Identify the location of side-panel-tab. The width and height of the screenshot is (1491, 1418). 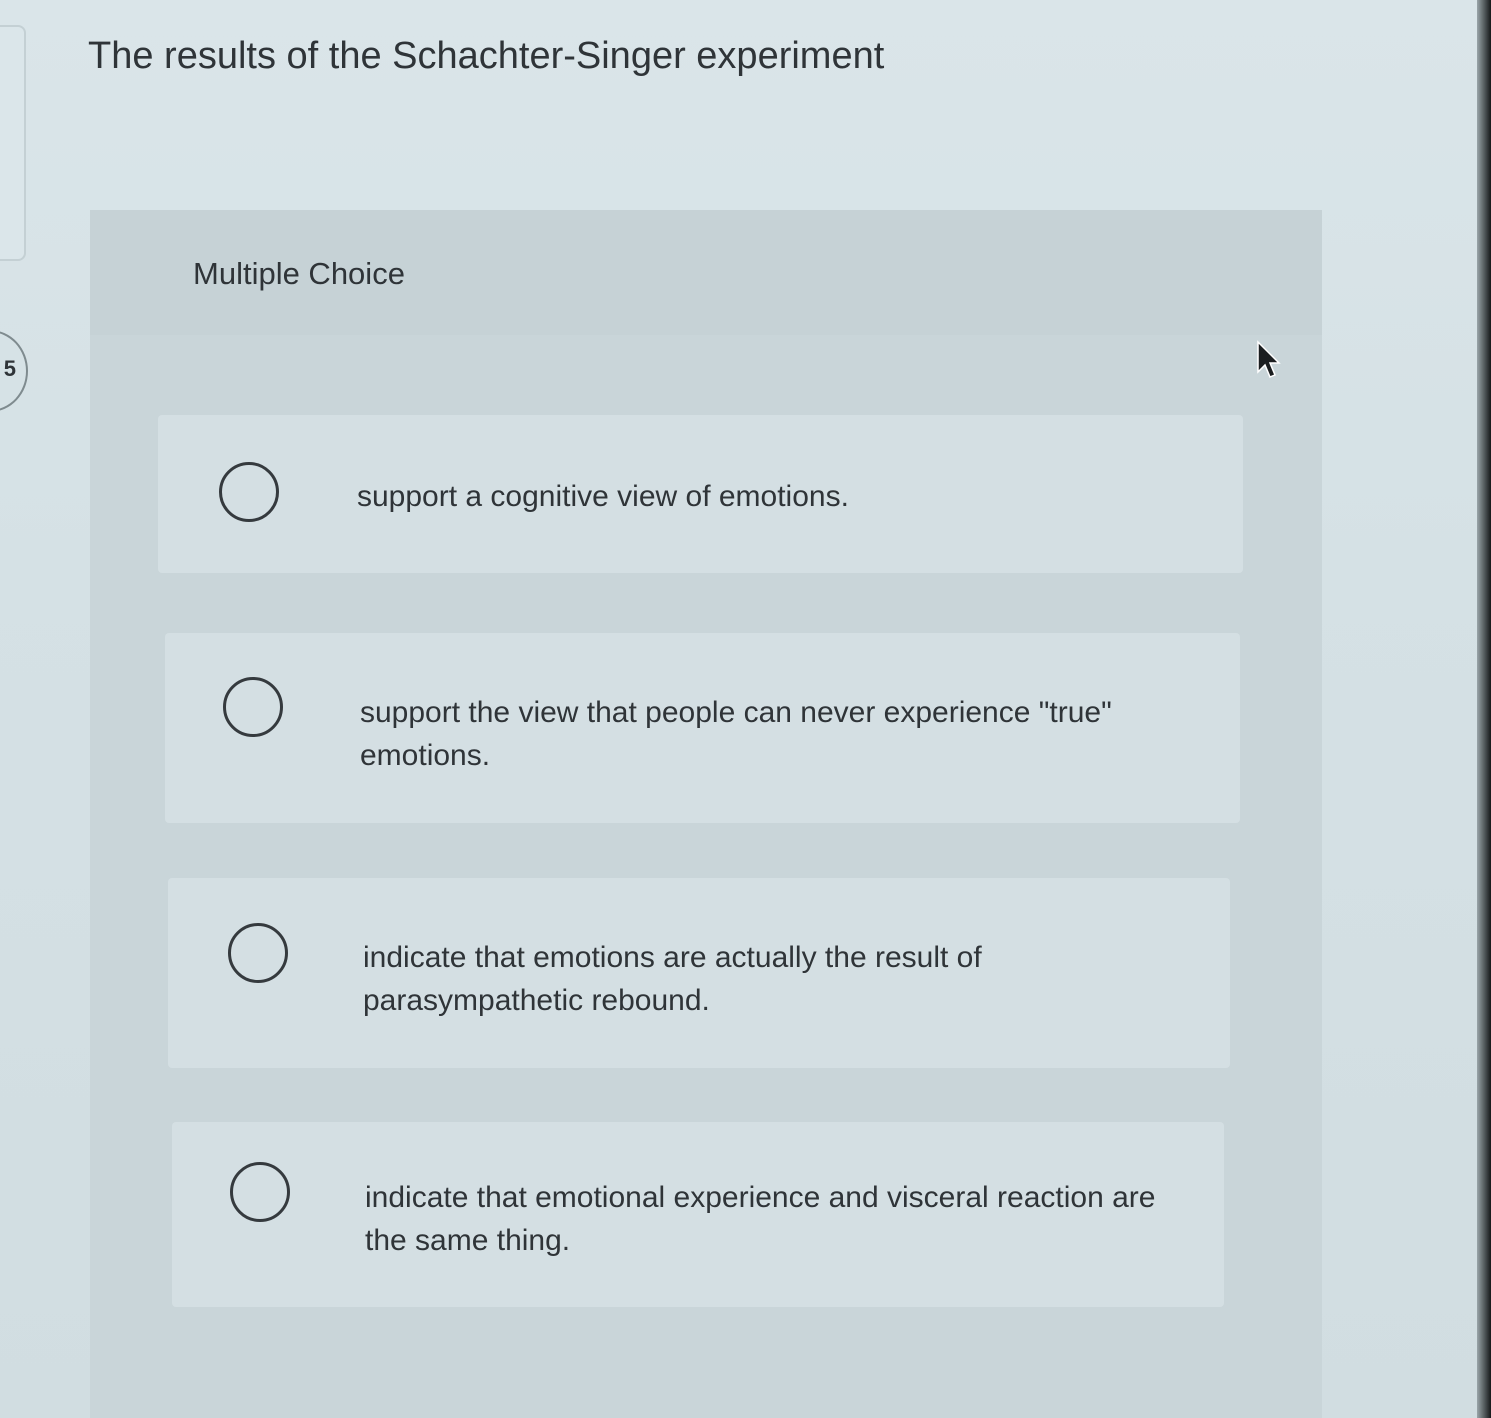
(13, 143).